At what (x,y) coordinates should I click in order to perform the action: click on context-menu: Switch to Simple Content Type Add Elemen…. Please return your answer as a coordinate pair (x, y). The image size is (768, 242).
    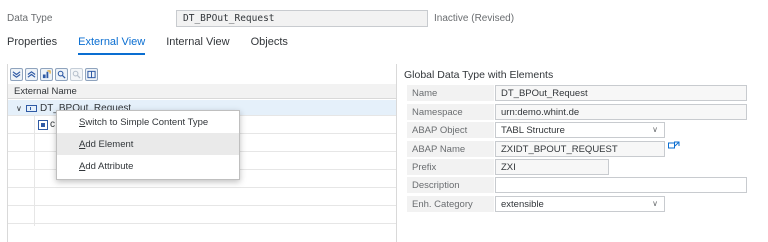
    Looking at the image, I should click on (148, 145).